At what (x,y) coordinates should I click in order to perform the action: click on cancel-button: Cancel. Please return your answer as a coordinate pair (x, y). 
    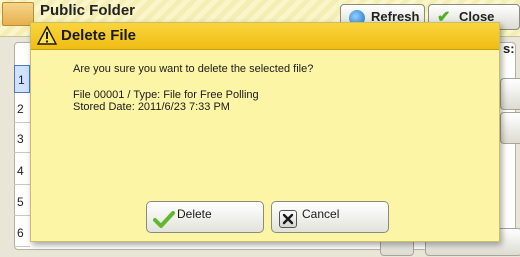
    Looking at the image, I should click on (330, 217).